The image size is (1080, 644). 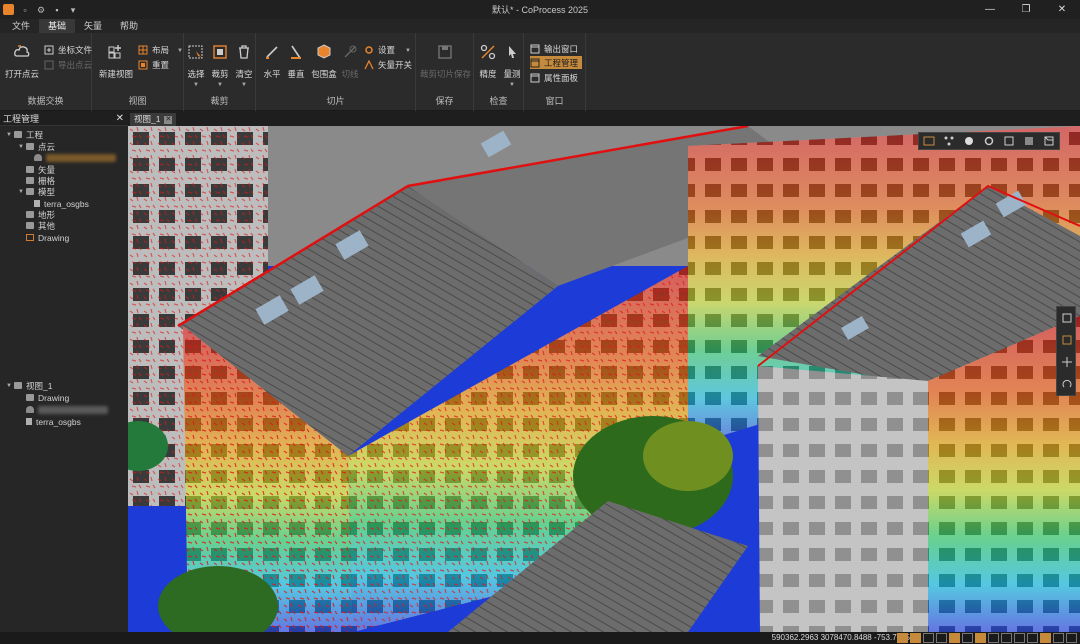 I want to click on cut-line-button: 切线, so click(x=350, y=61).